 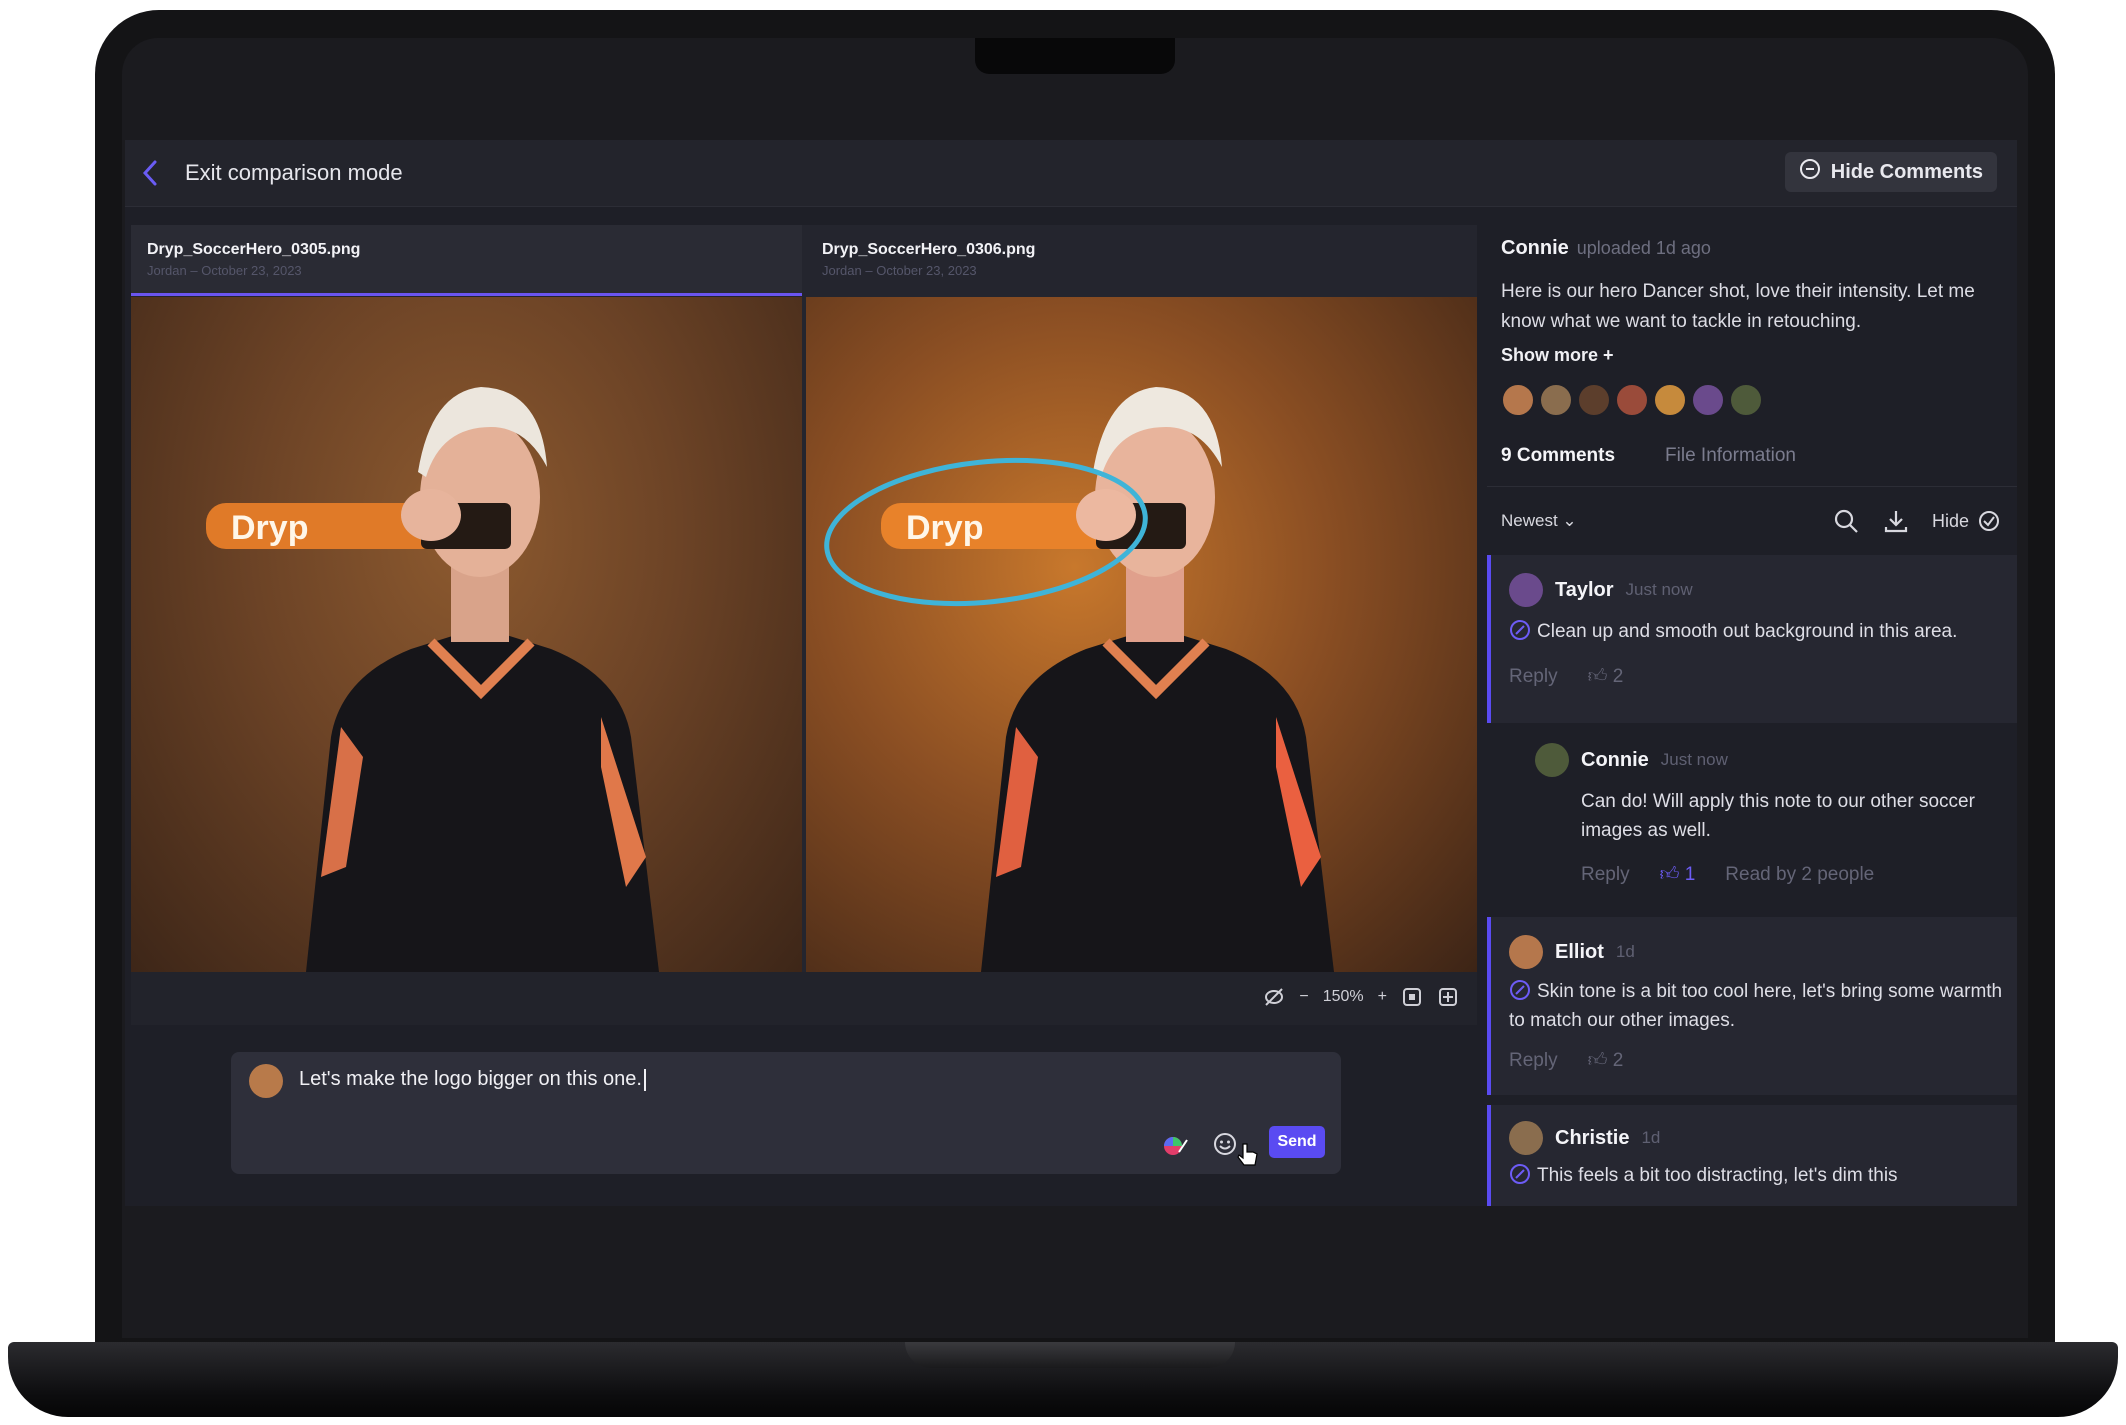 What do you see at coordinates (899, 270) in the screenshot?
I see `file-meta-right: Jordan – October 23, 2023` at bounding box center [899, 270].